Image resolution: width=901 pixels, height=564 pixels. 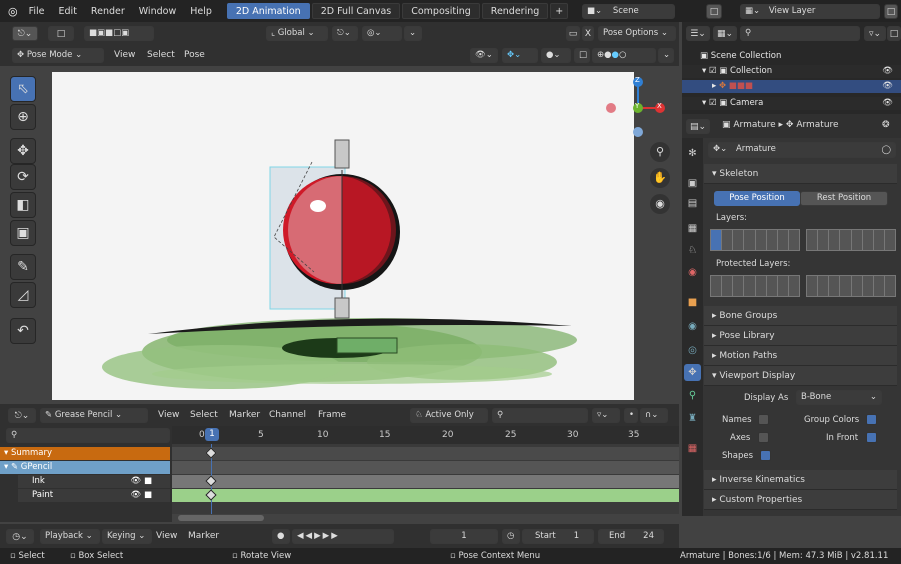 I want to click on panel-viewport-display: ▾ Viewport Display, so click(x=800, y=376).